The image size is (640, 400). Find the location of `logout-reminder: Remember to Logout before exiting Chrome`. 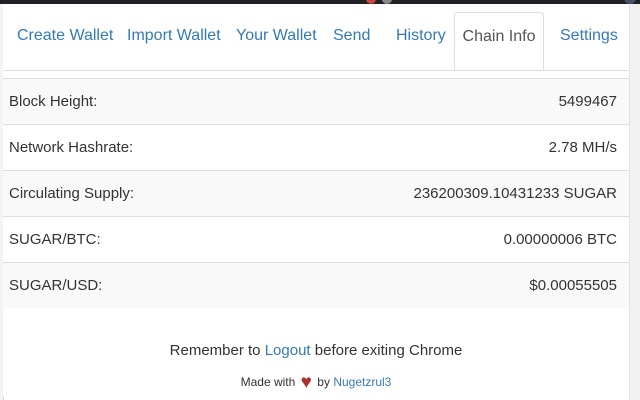

logout-reminder: Remember to Logout before exiting Chrome is located at coordinates (316, 350).